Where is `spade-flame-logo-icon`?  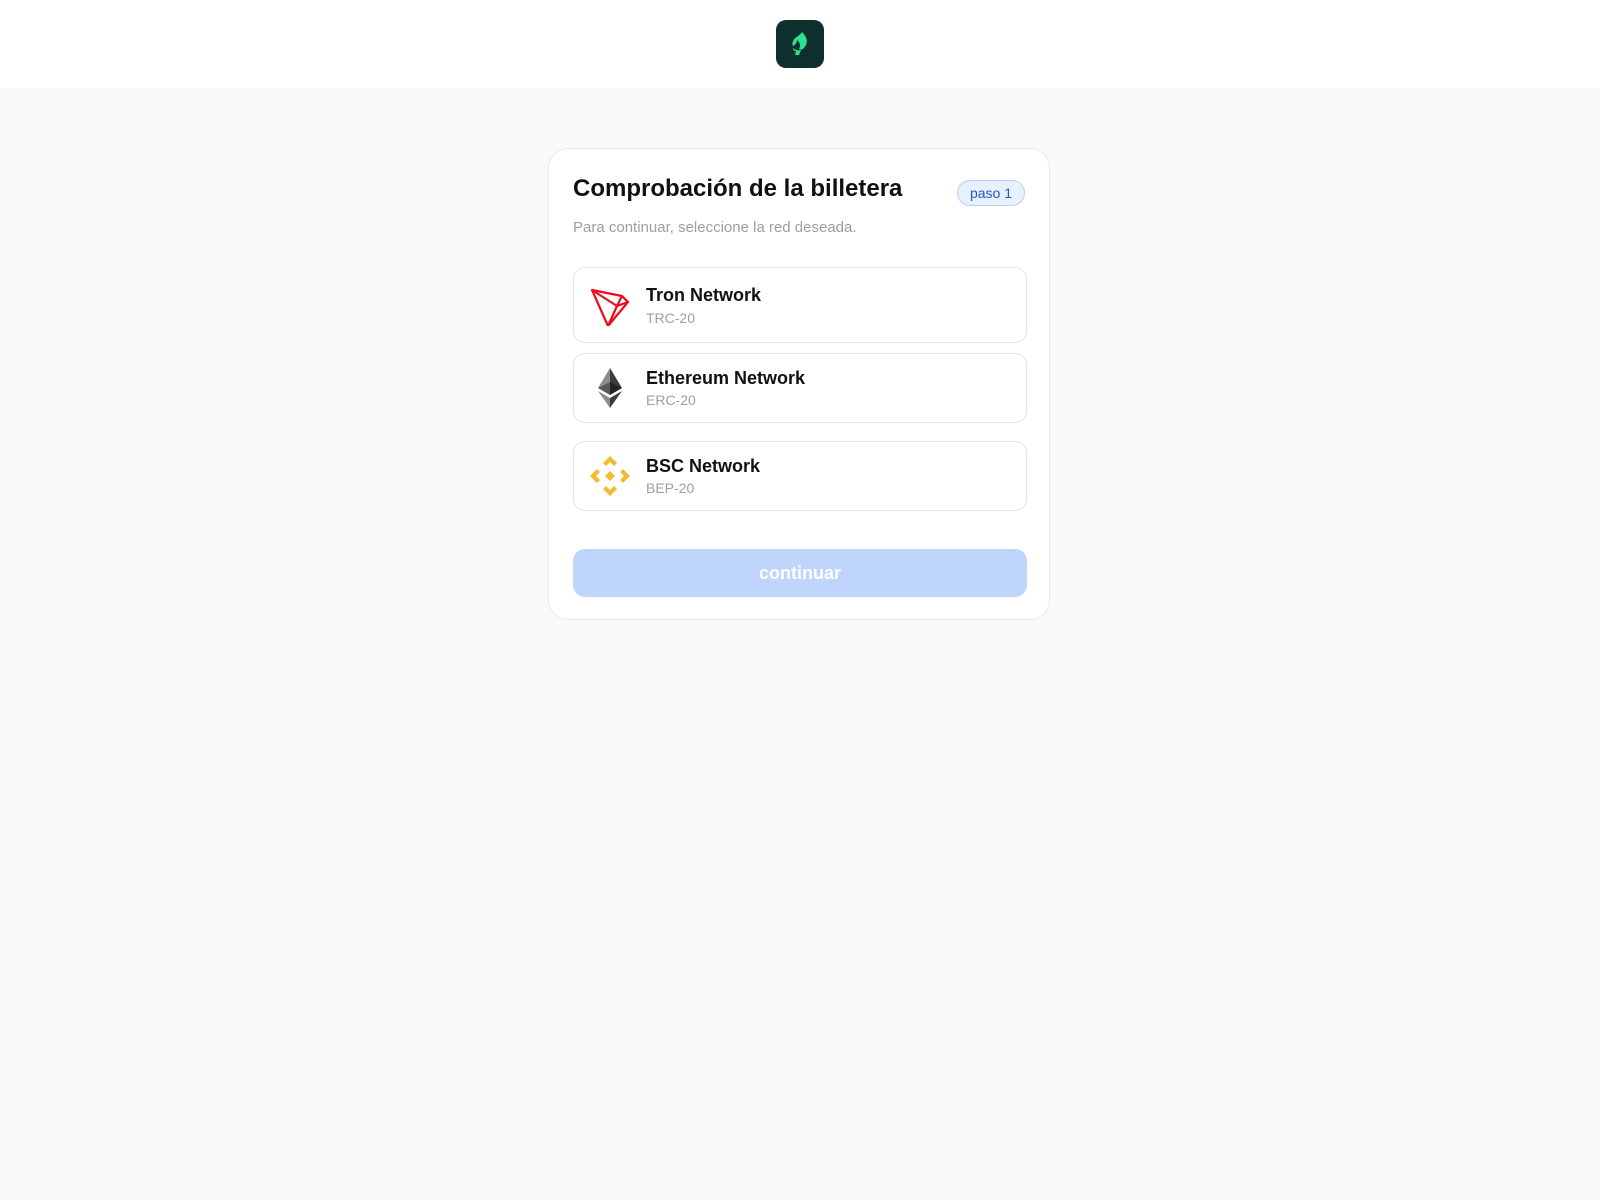
spade-flame-logo-icon is located at coordinates (800, 44).